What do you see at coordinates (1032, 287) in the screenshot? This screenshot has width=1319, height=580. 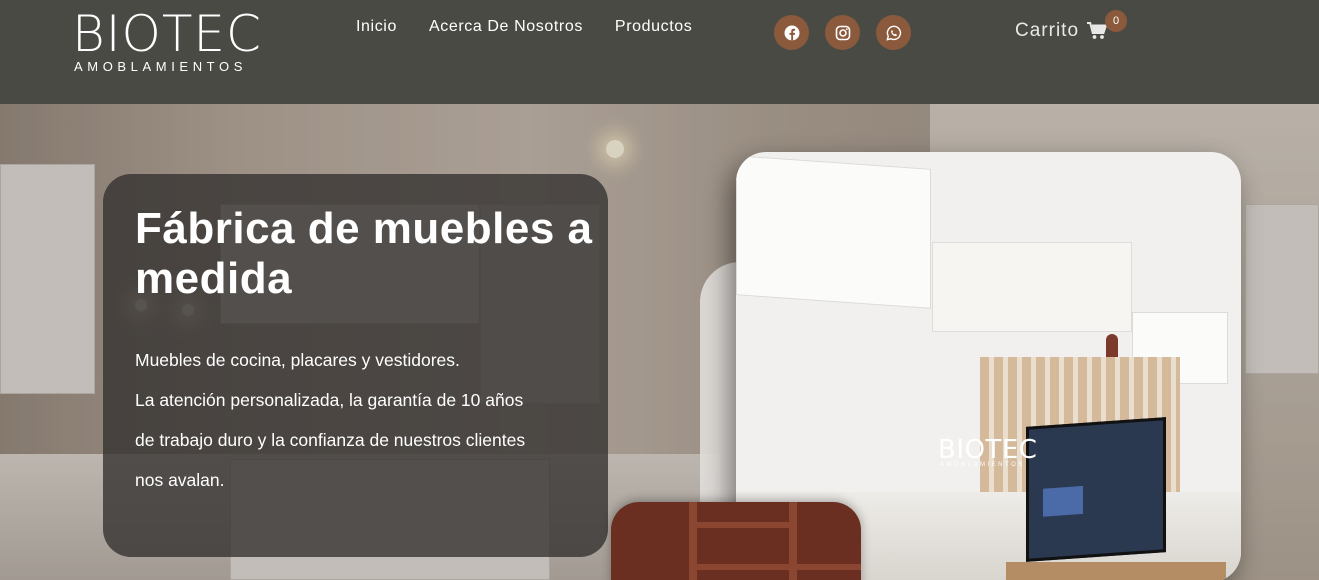 I see `photo-open-shelf` at bounding box center [1032, 287].